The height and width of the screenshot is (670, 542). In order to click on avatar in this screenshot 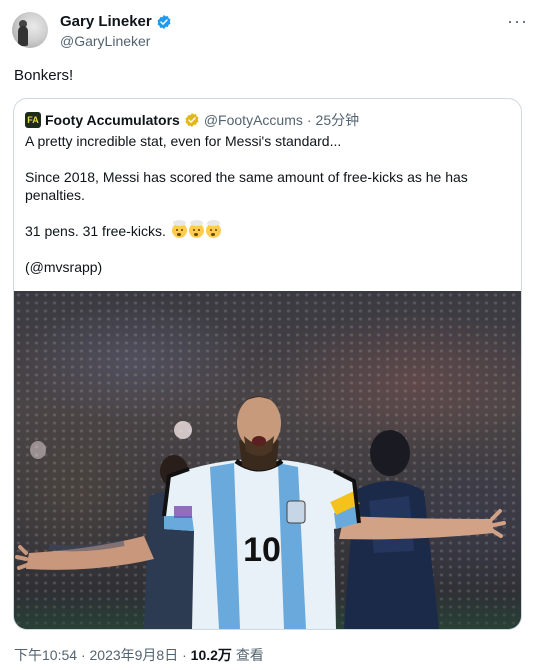, I will do `click(30, 30)`.